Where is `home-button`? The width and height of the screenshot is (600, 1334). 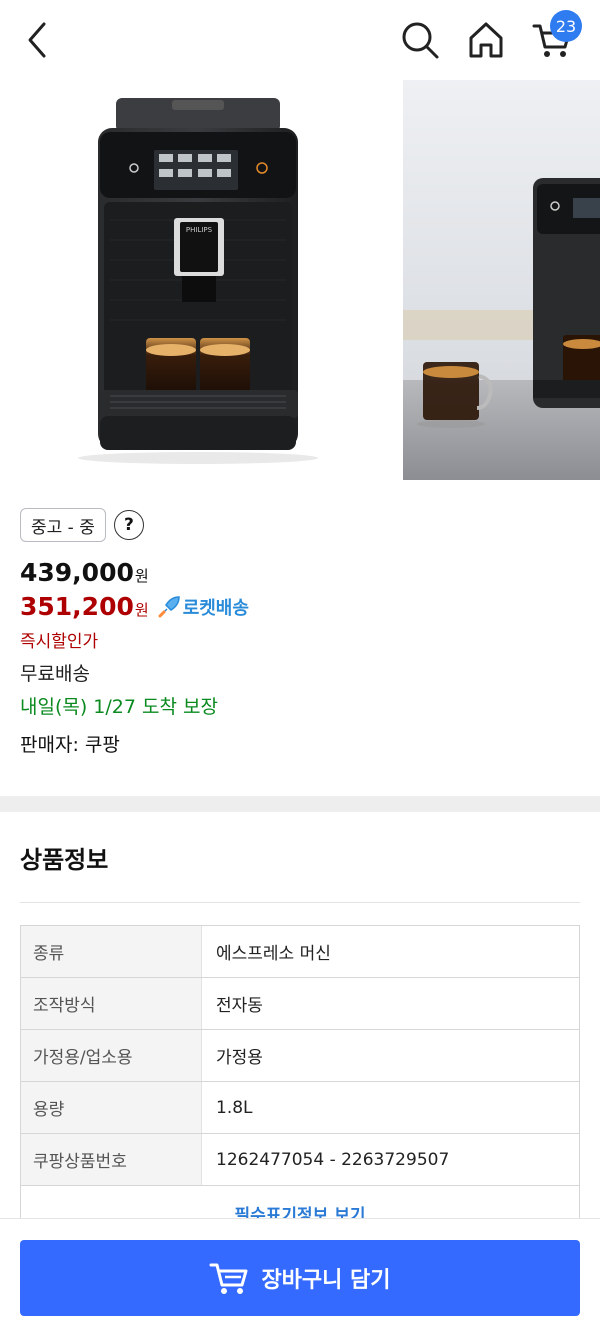 home-button is located at coordinates (486, 40).